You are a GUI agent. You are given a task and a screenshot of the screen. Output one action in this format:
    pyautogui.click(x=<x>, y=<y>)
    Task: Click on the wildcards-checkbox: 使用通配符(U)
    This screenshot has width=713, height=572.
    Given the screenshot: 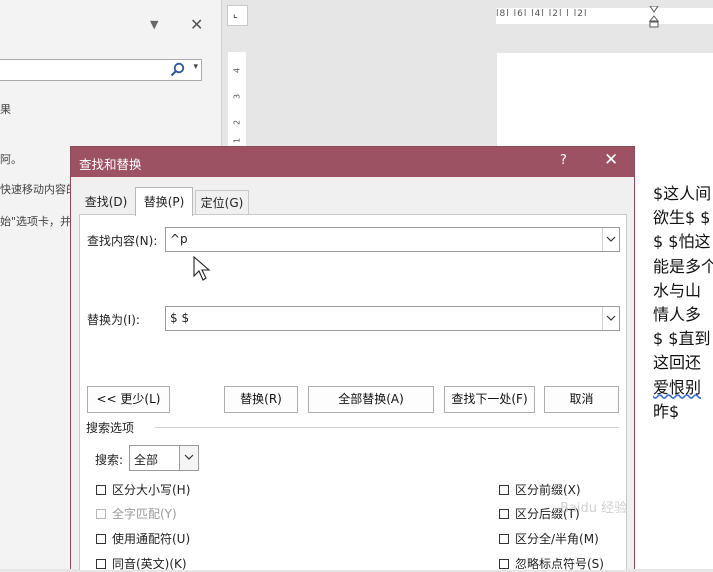 What is the action you would take?
    pyautogui.click(x=143, y=538)
    